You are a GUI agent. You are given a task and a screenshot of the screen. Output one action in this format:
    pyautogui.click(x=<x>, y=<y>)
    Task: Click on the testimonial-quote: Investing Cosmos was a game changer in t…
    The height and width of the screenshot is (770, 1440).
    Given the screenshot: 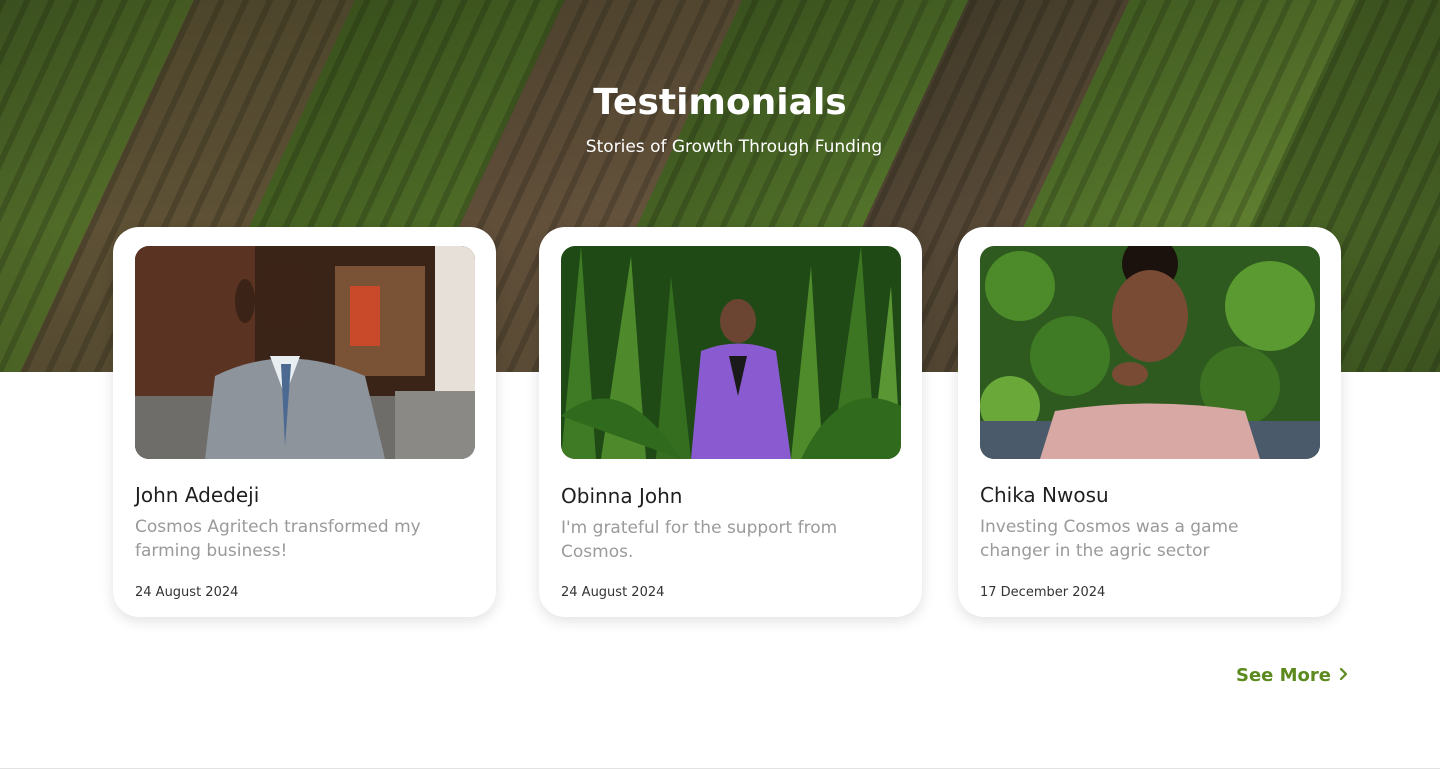 What is the action you would take?
    pyautogui.click(x=1109, y=539)
    